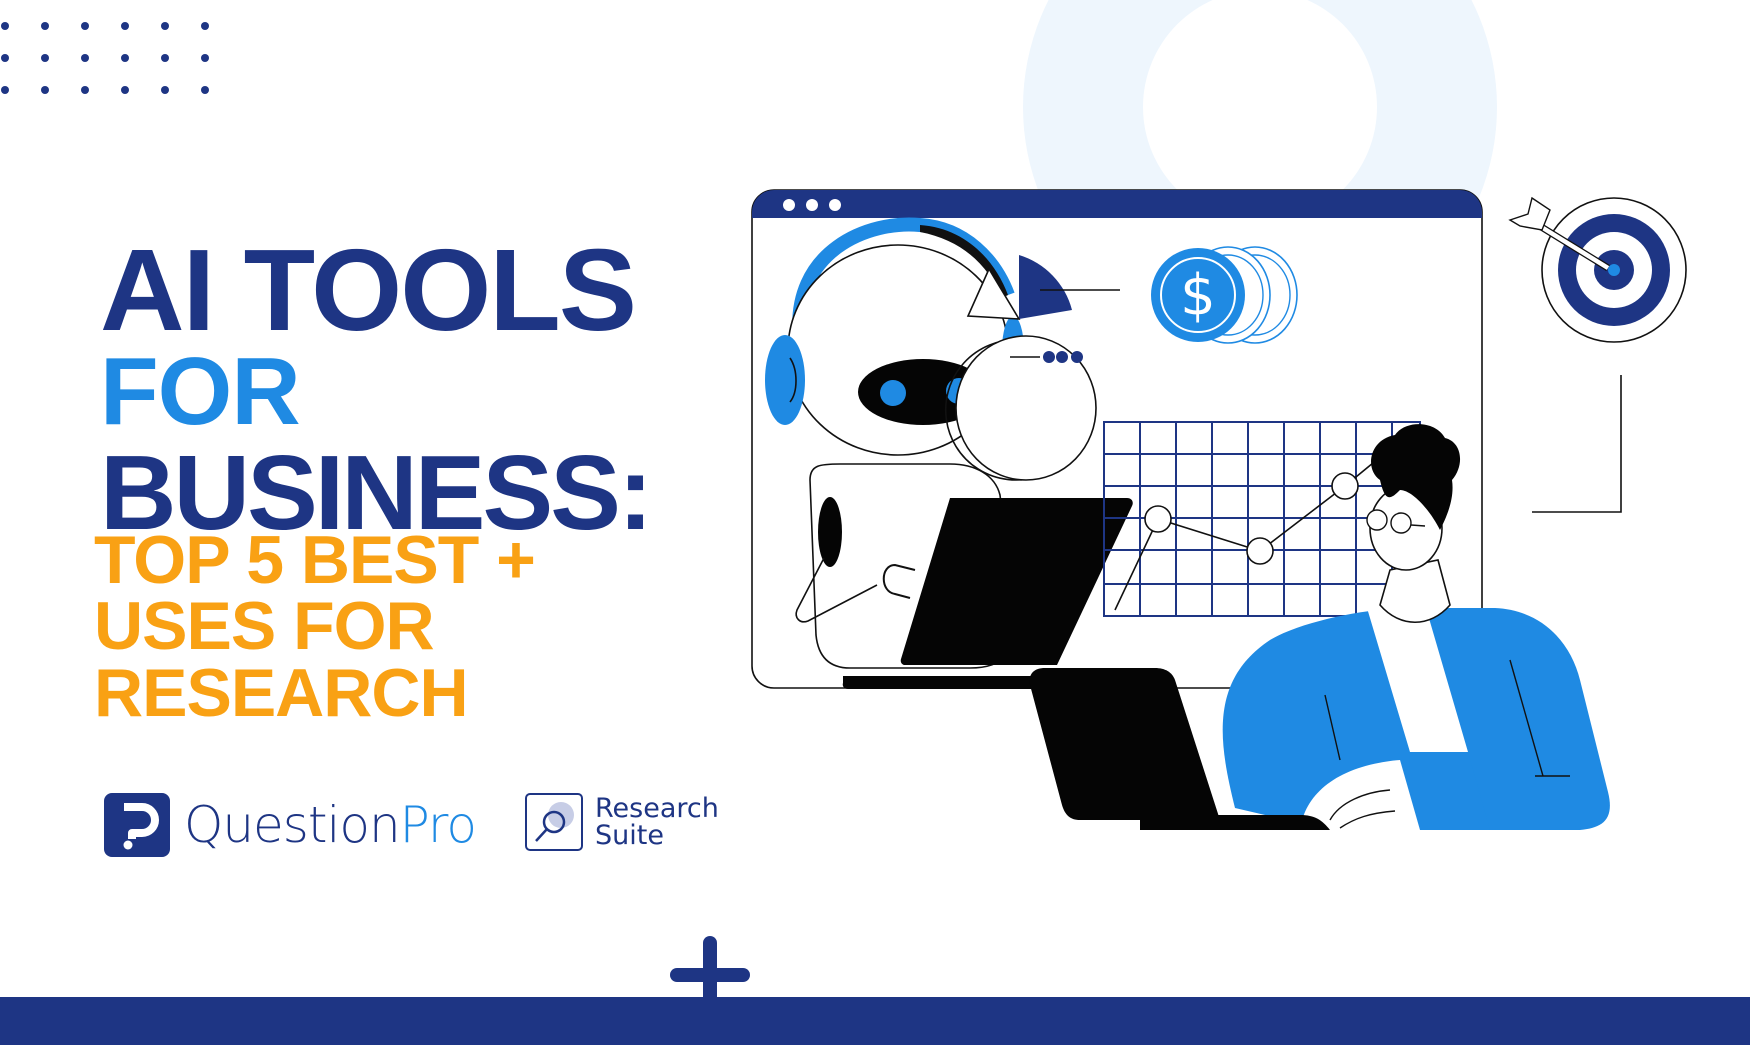  What do you see at coordinates (554, 822) in the screenshot?
I see `magnifier-icon` at bounding box center [554, 822].